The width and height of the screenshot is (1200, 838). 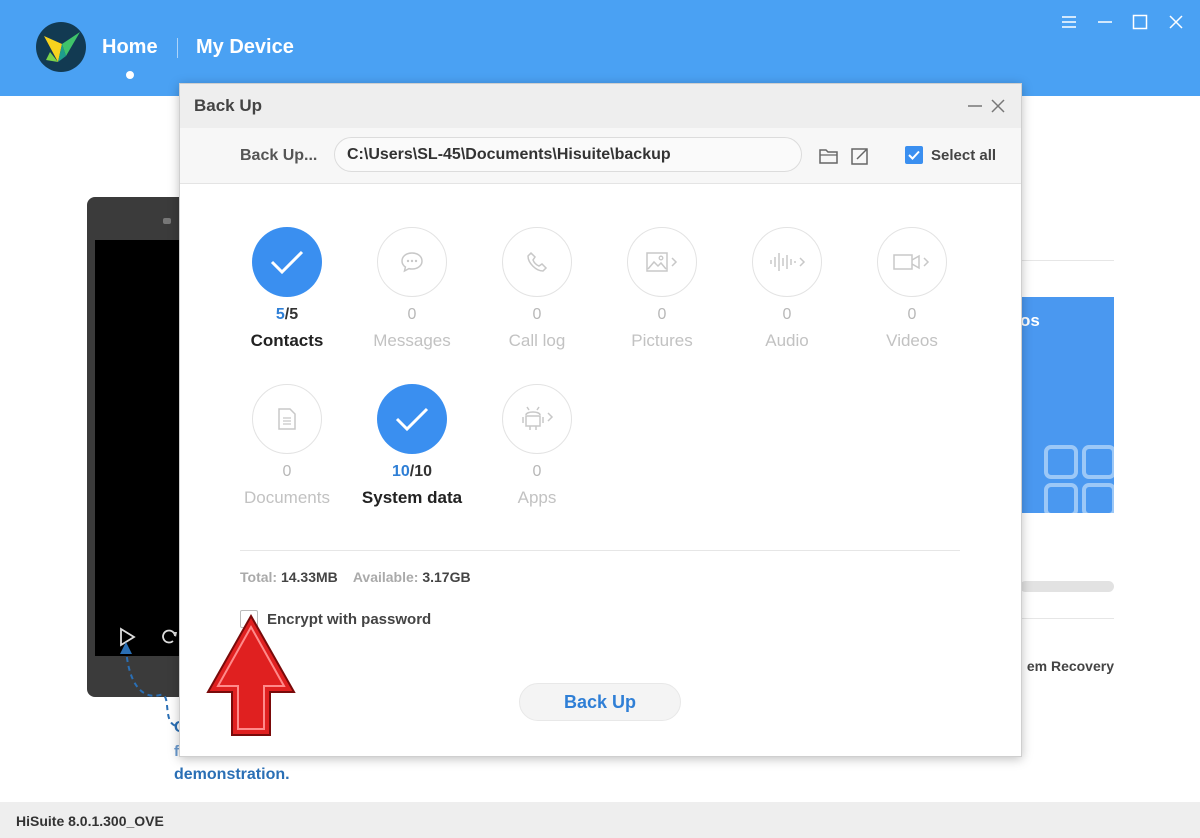 I want to click on side-divider-bottom, so click(x=1067, y=618).